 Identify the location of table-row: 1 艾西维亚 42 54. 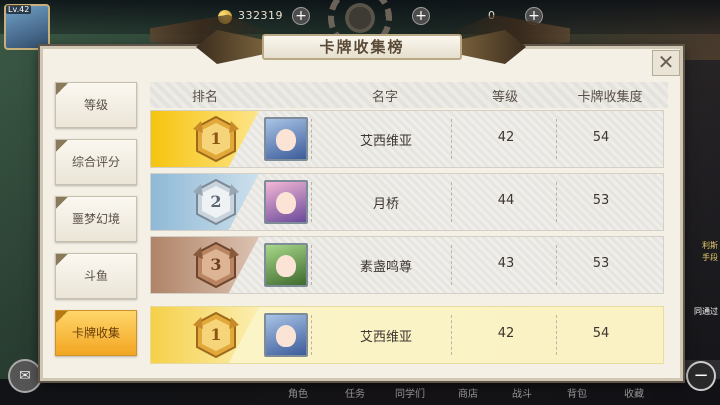
(407, 139).